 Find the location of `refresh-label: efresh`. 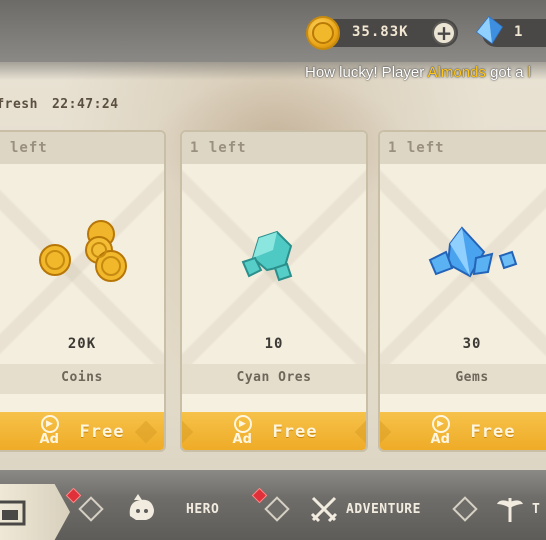

refresh-label: efresh is located at coordinates (19, 104).